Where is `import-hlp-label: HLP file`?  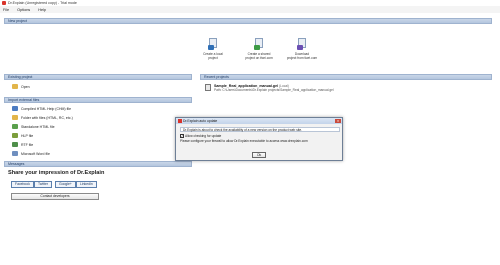 import-hlp-label: HLP file is located at coordinates (27, 135).